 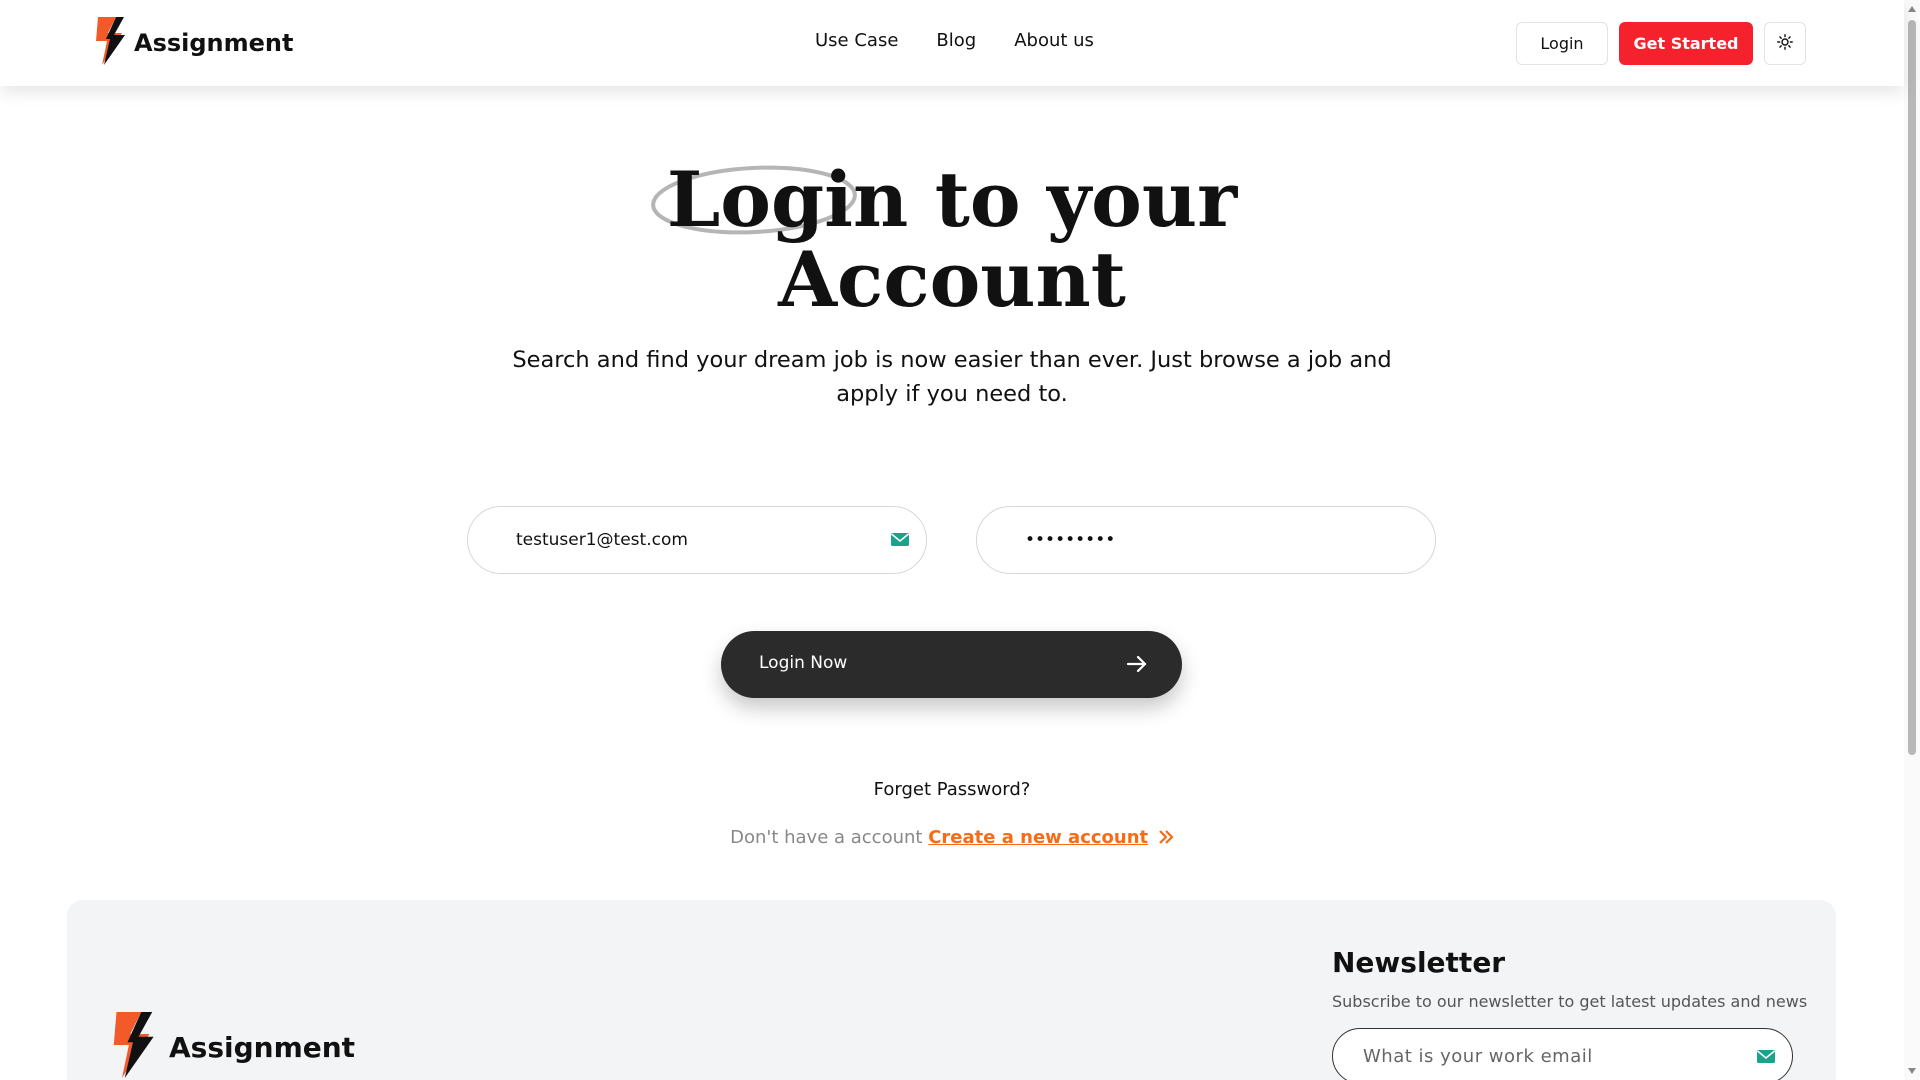 I want to click on login-now-label: Login Now, so click(x=803, y=663).